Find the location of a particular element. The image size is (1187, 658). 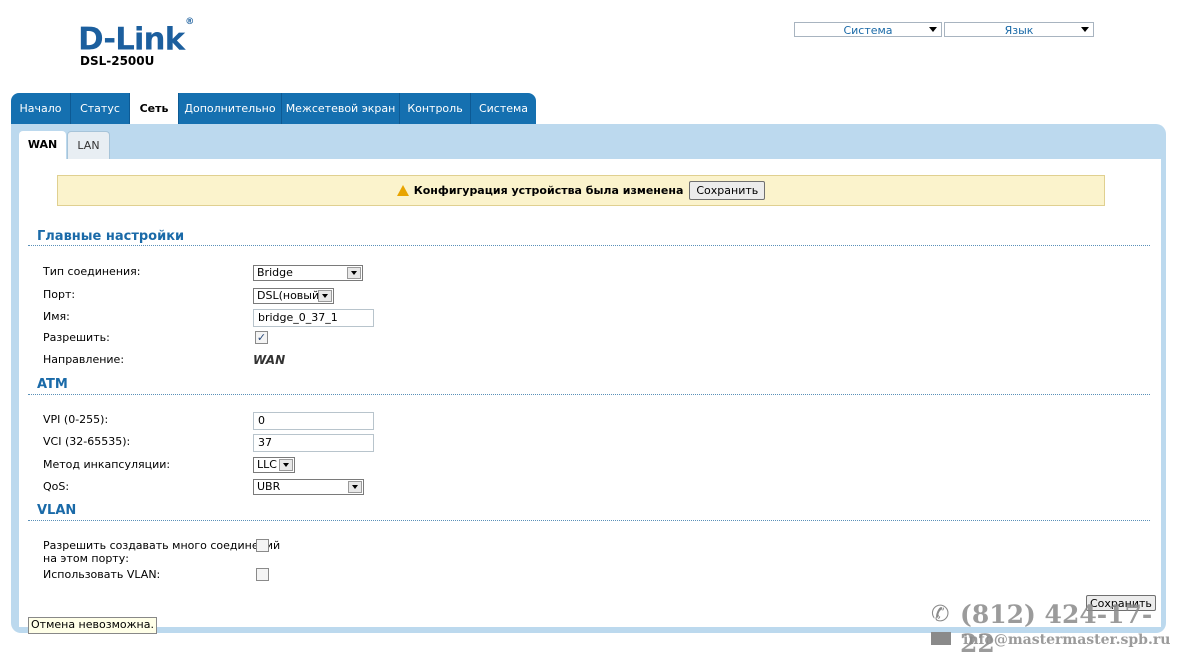

multi-connections-checkbox is located at coordinates (262, 545).